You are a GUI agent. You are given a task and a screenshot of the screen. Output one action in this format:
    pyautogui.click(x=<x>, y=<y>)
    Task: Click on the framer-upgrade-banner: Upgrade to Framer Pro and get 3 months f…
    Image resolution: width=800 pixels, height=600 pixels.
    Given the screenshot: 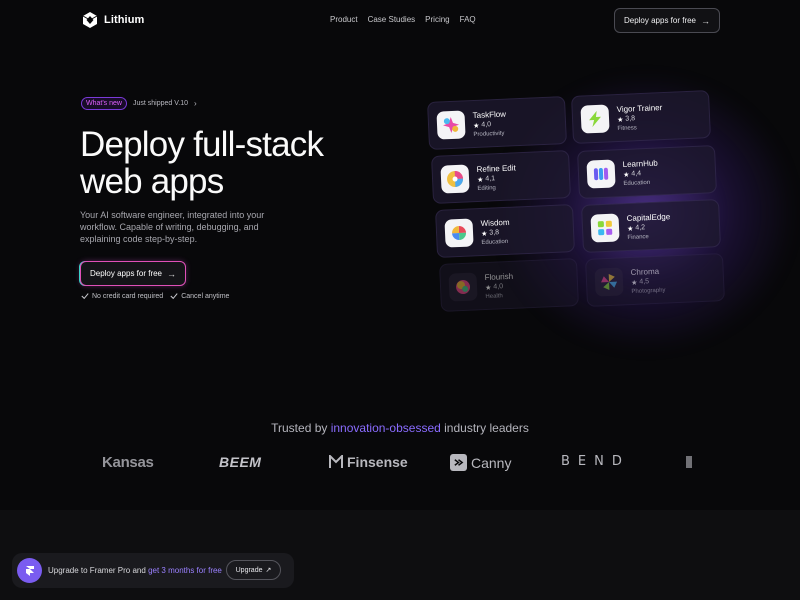 What is the action you would take?
    pyautogui.click(x=153, y=570)
    